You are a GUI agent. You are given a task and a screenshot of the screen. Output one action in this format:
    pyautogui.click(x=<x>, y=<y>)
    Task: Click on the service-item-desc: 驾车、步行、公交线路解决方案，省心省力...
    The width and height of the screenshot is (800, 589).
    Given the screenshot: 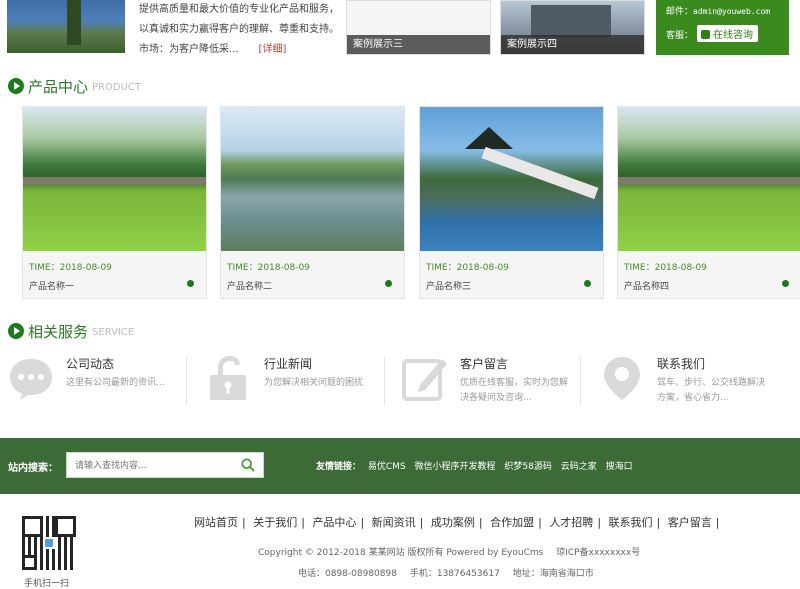 What is the action you would take?
    pyautogui.click(x=711, y=390)
    